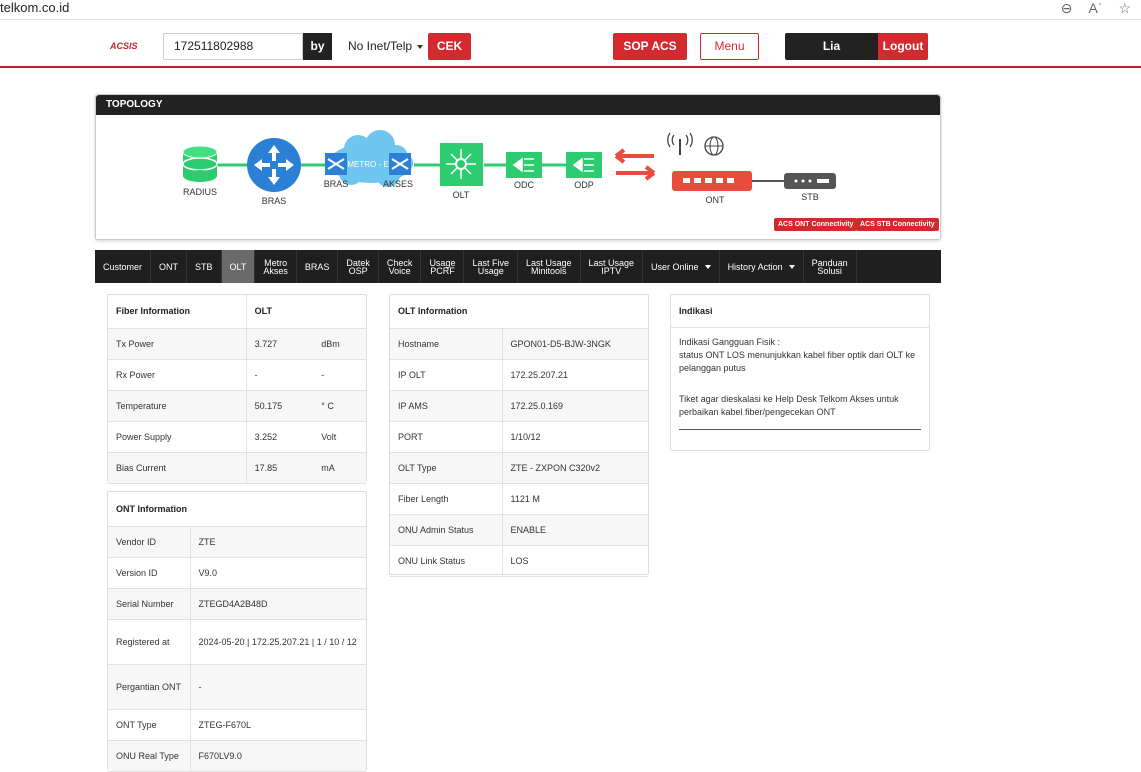 Image resolution: width=1141 pixels, height=772 pixels. What do you see at coordinates (399, 270) in the screenshot?
I see `tab-label-line2: Voice` at bounding box center [399, 270].